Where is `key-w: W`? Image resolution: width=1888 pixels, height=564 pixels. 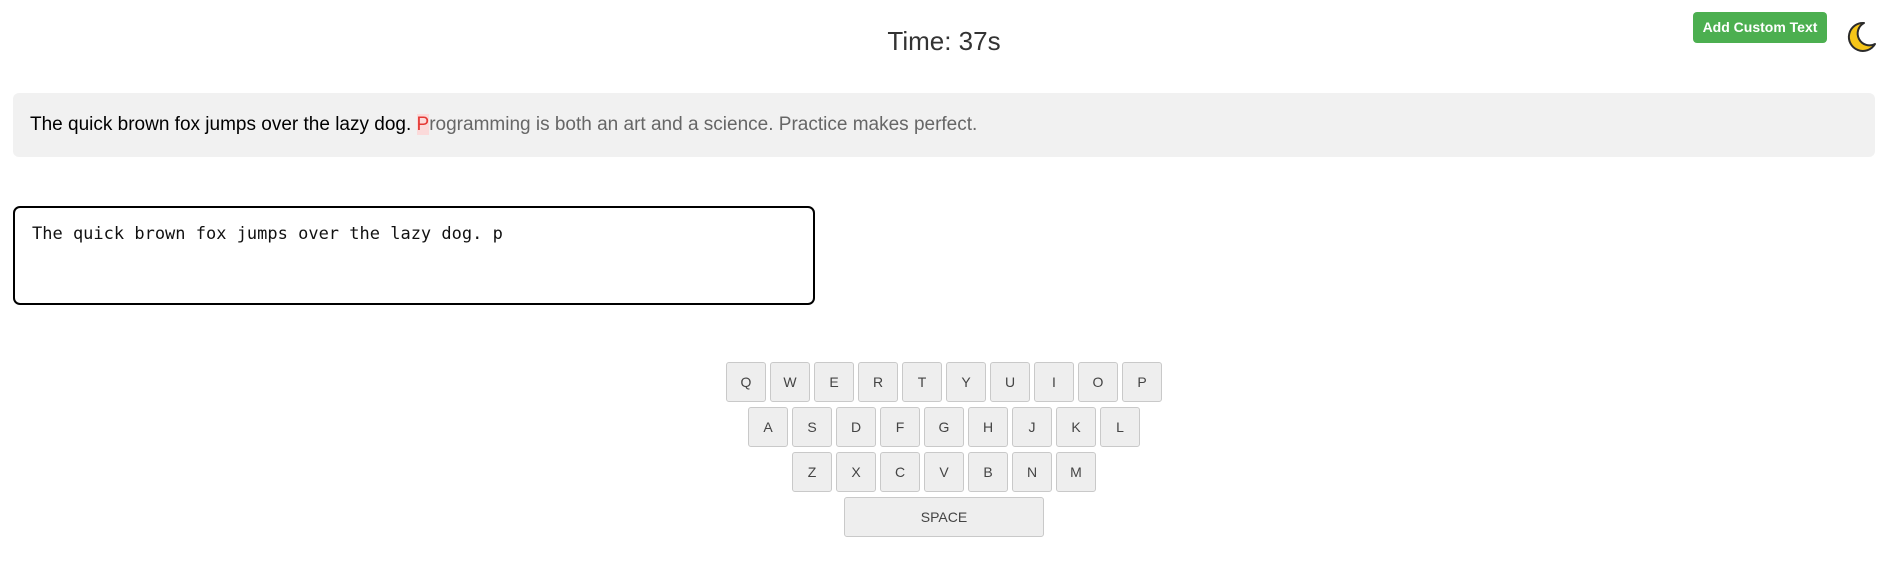 key-w: W is located at coordinates (790, 382).